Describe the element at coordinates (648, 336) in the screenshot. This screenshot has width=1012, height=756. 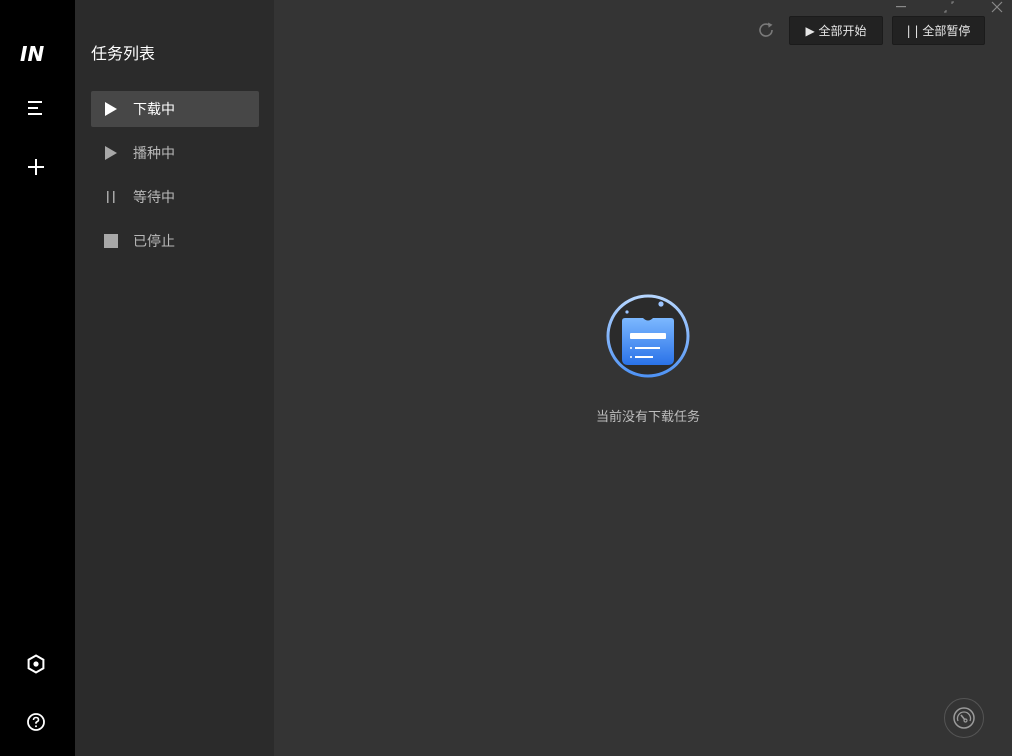
I see `empty-tasks-illustration` at that location.